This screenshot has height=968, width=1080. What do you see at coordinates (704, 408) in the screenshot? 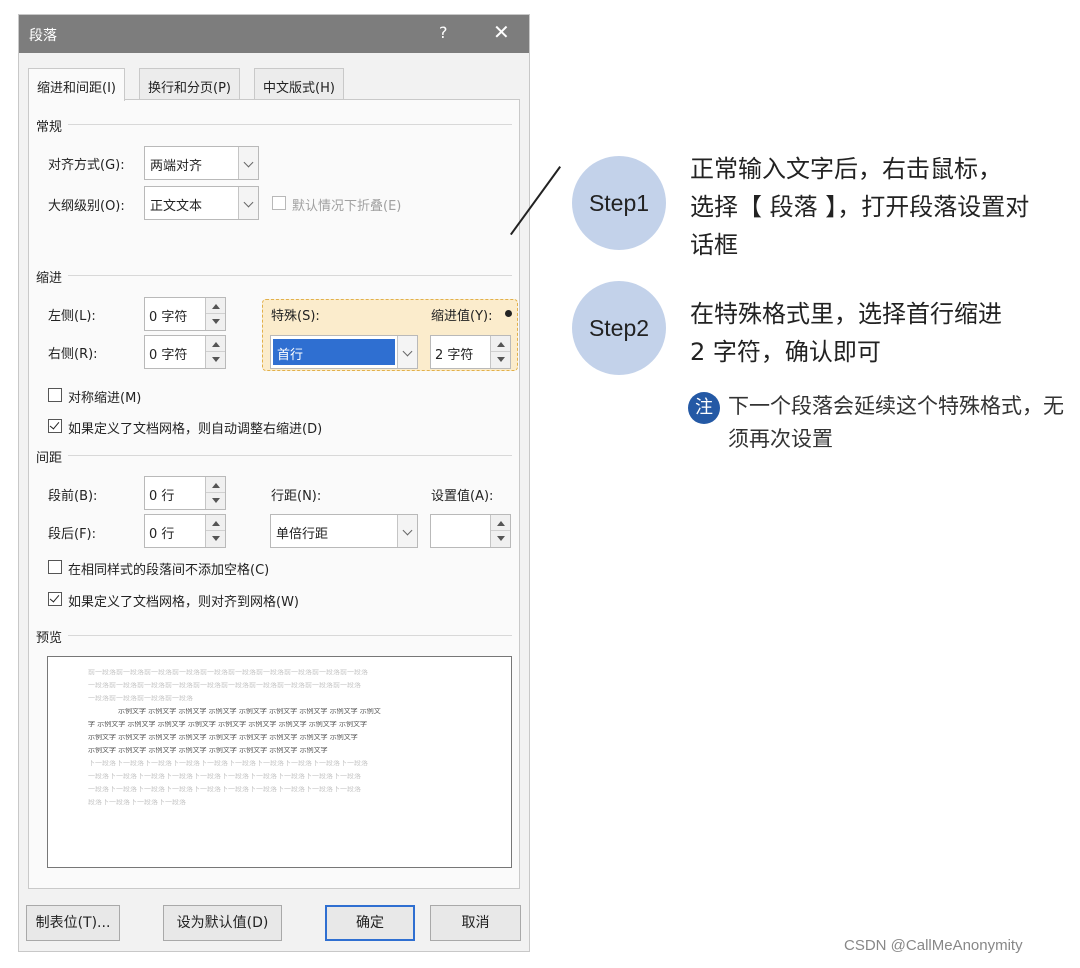
I see `note-icon: 注` at bounding box center [704, 408].